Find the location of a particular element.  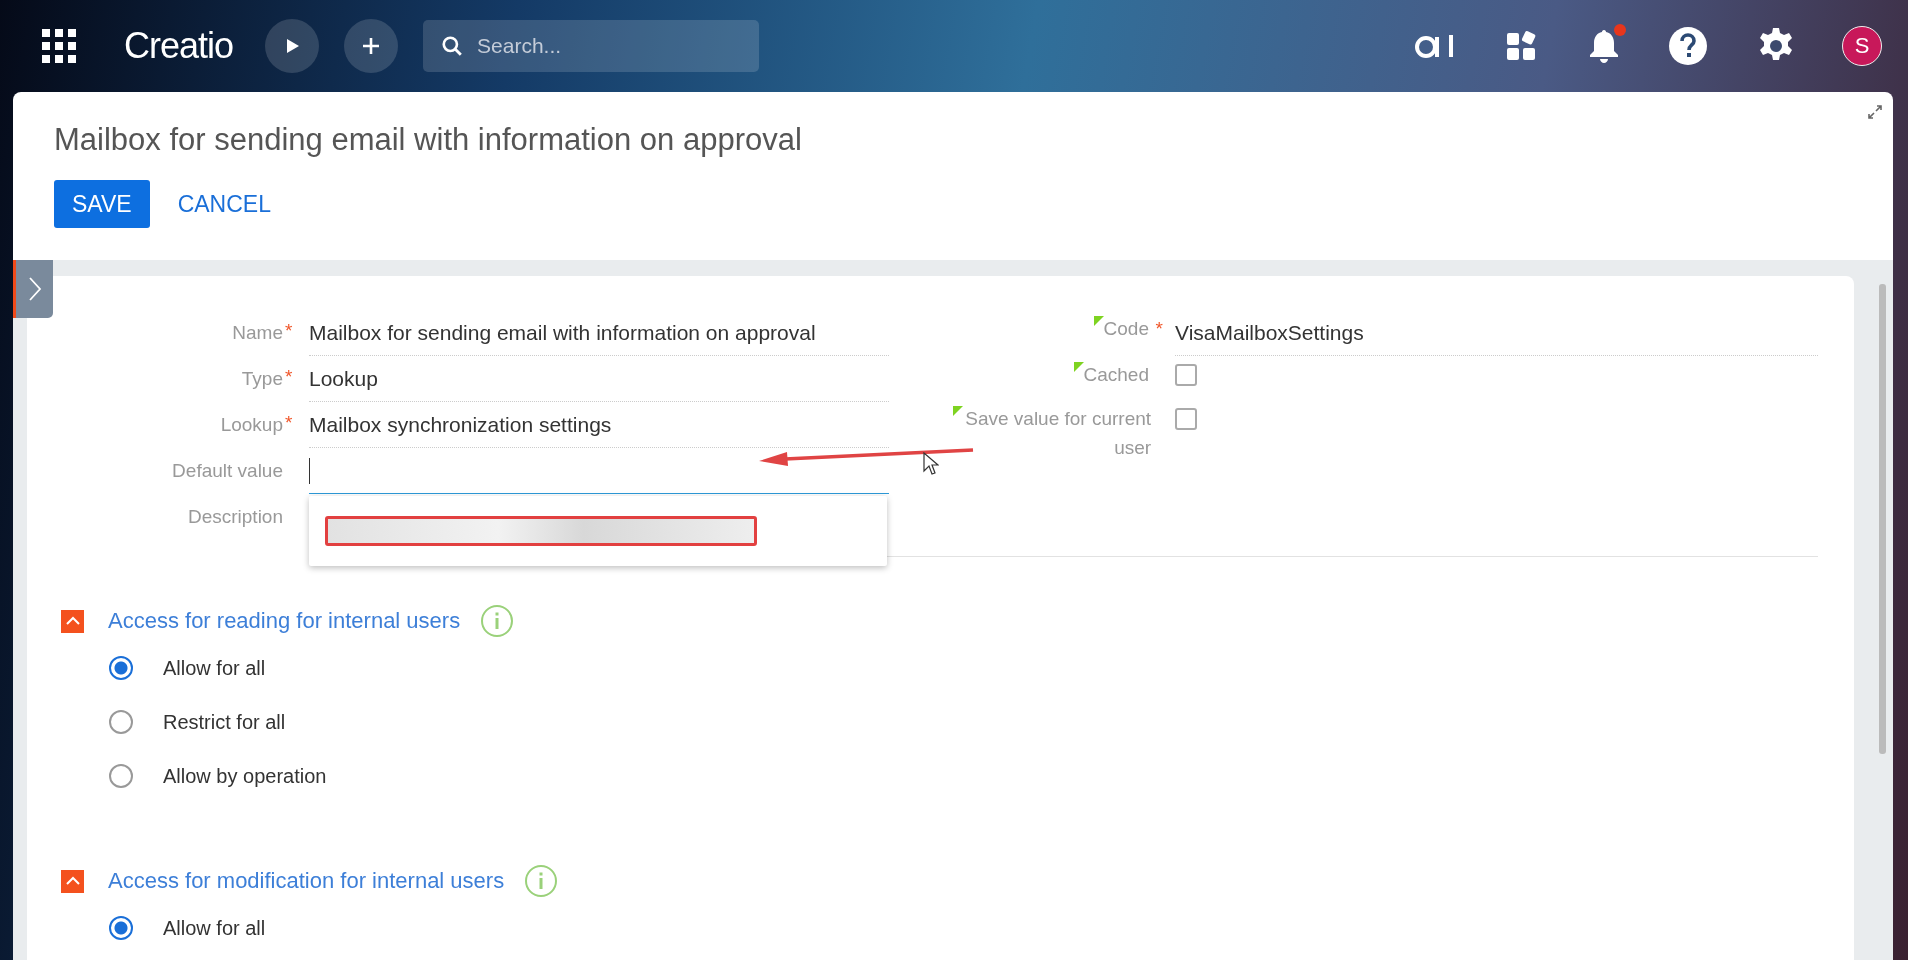

field-label: Type is located at coordinates (262, 379).